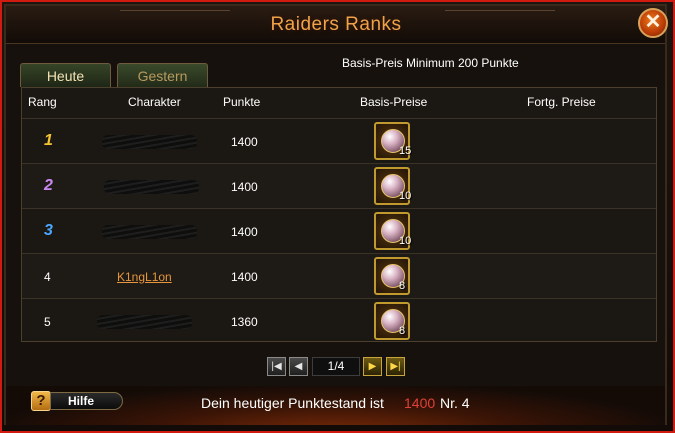  I want to click on last-page-icon: ▶|, so click(395, 366).